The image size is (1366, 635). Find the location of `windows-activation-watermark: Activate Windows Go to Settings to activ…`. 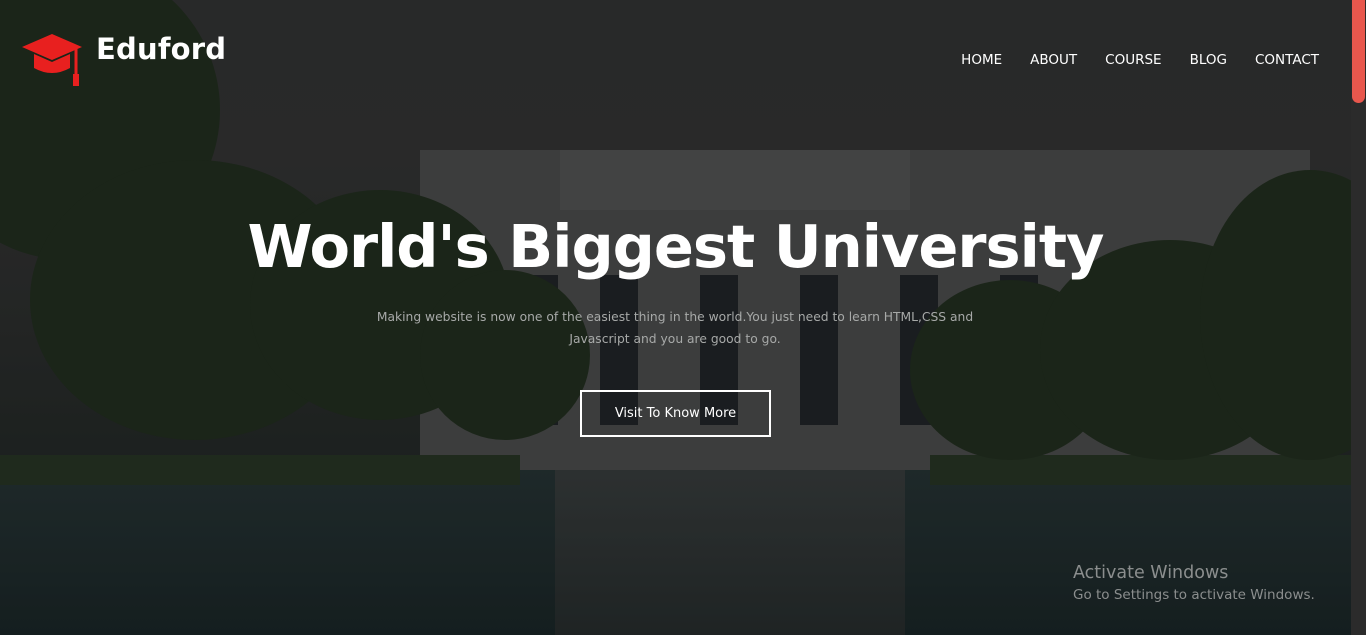

windows-activation-watermark: Activate Windows Go to Settings to activ… is located at coordinates (1194, 583).